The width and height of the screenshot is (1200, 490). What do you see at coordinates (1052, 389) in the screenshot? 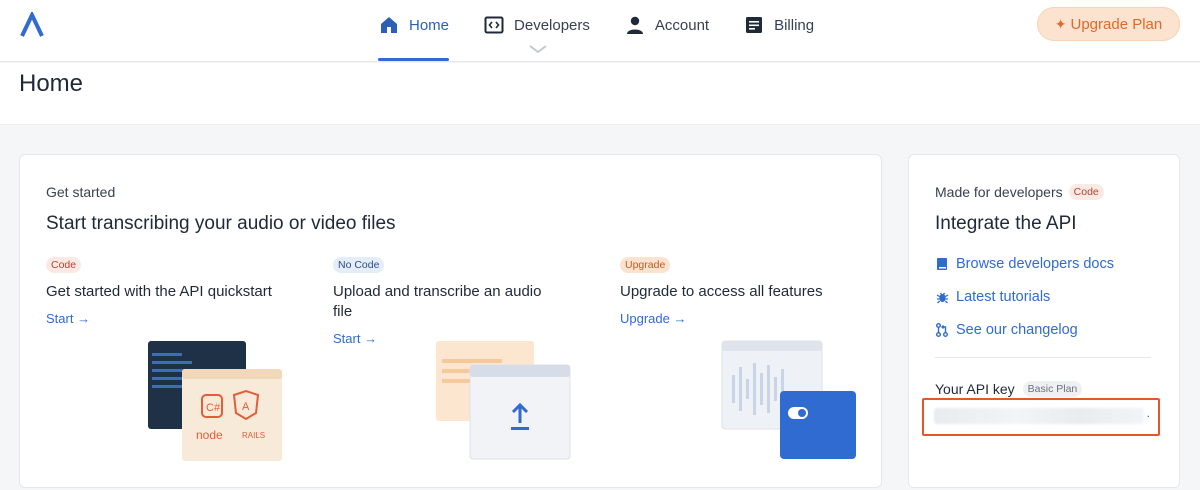
I see `plan-tag: Basic Plan` at bounding box center [1052, 389].